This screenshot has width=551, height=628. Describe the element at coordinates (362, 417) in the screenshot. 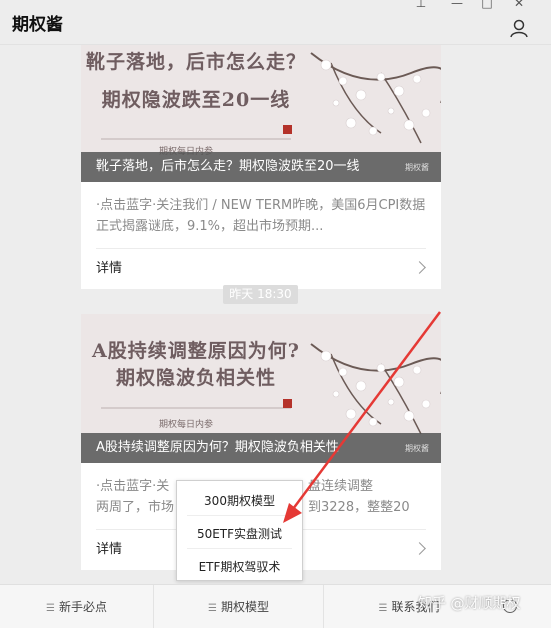

I see `annotation-arrow` at that location.